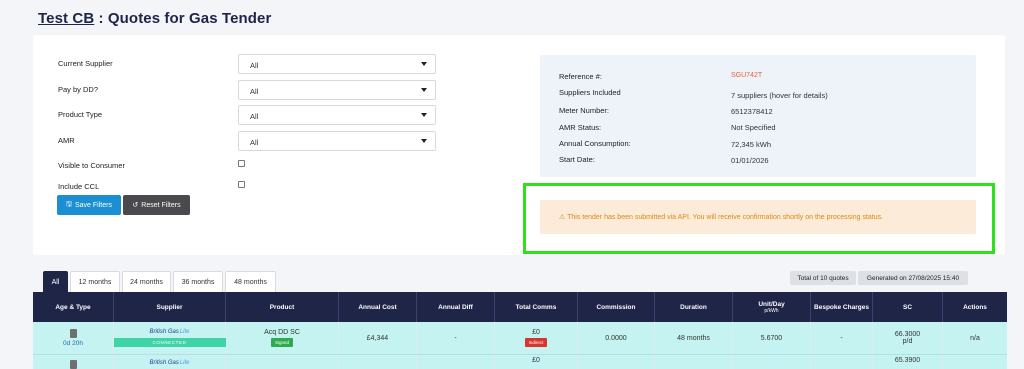  What do you see at coordinates (78, 89) in the screenshot?
I see `pay-by-dd-label: Pay by DD?` at bounding box center [78, 89].